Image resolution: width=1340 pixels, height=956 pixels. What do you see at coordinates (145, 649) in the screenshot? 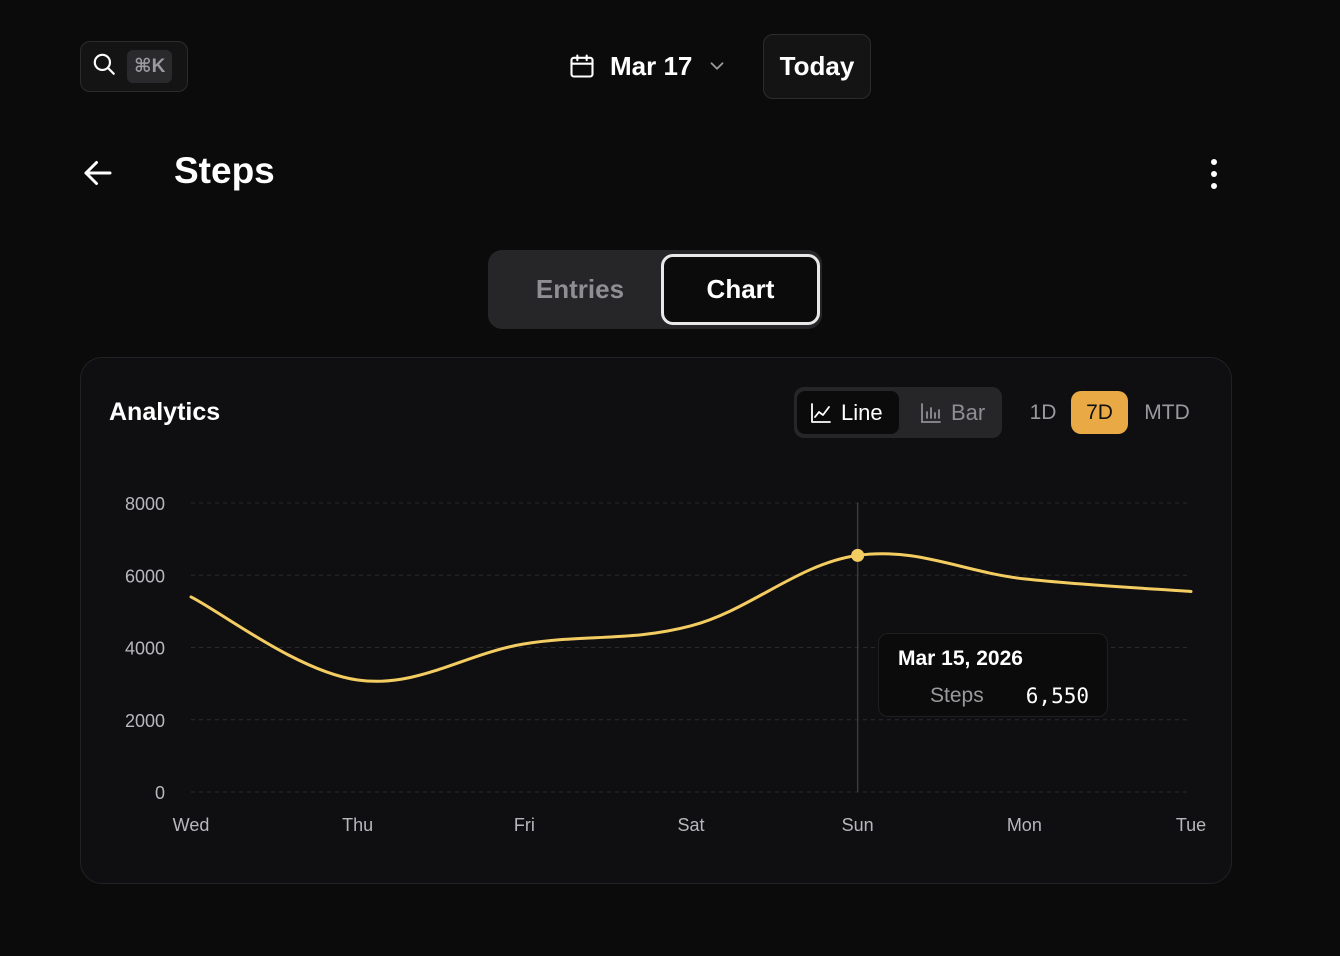
I see `y-tick-label: 4000` at bounding box center [145, 649].